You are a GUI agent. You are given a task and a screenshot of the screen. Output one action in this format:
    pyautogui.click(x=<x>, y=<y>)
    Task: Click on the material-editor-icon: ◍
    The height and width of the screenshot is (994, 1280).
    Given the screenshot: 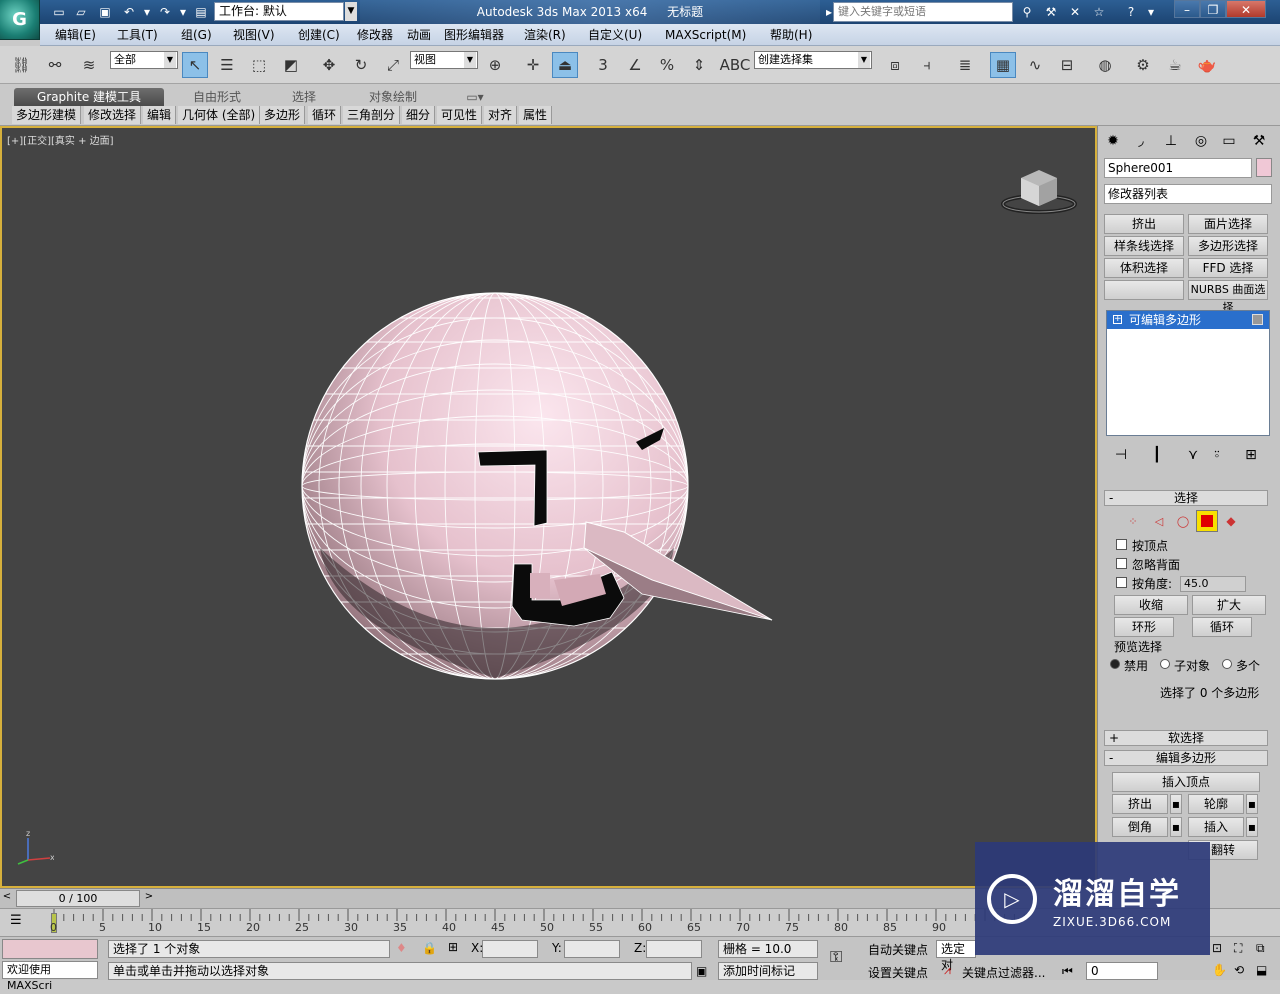 What is the action you would take?
    pyautogui.click(x=1105, y=65)
    